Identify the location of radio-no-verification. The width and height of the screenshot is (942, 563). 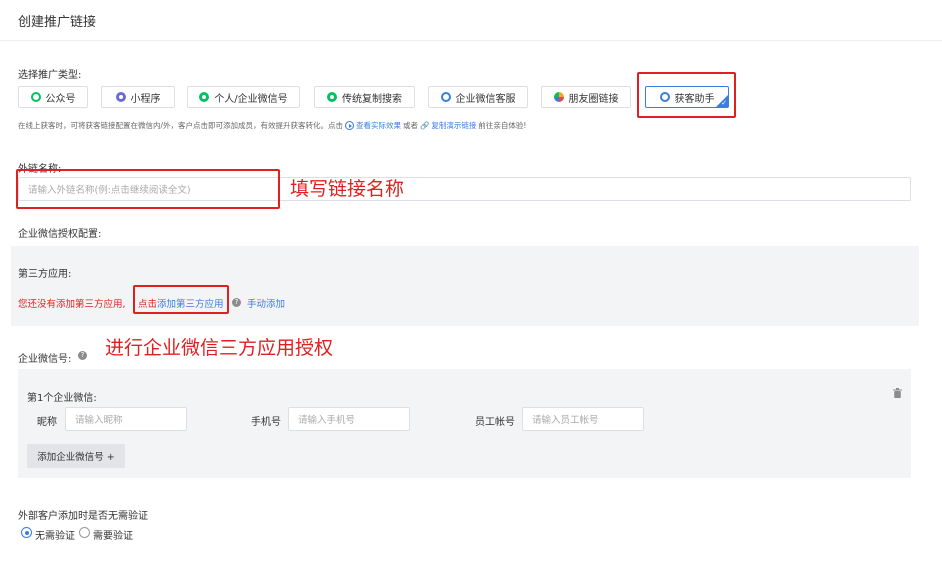
(26, 532).